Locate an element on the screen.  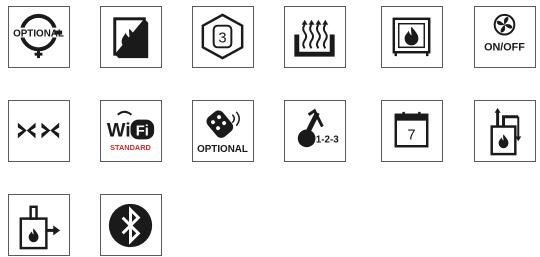
calendar-icon: 7 is located at coordinates (411, 129).